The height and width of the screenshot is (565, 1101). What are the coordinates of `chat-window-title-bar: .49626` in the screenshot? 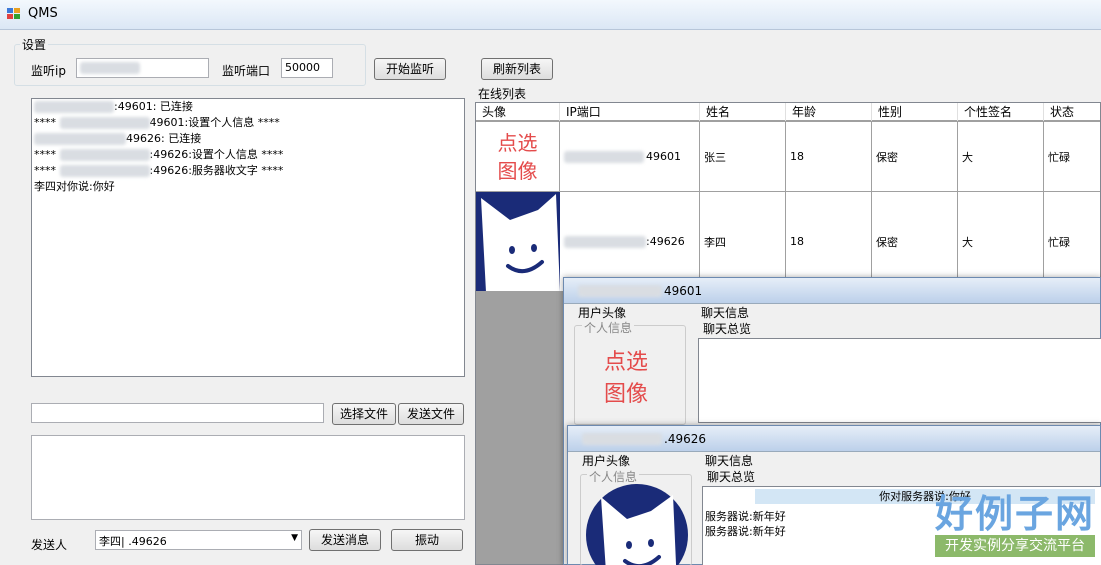 It's located at (834, 439).